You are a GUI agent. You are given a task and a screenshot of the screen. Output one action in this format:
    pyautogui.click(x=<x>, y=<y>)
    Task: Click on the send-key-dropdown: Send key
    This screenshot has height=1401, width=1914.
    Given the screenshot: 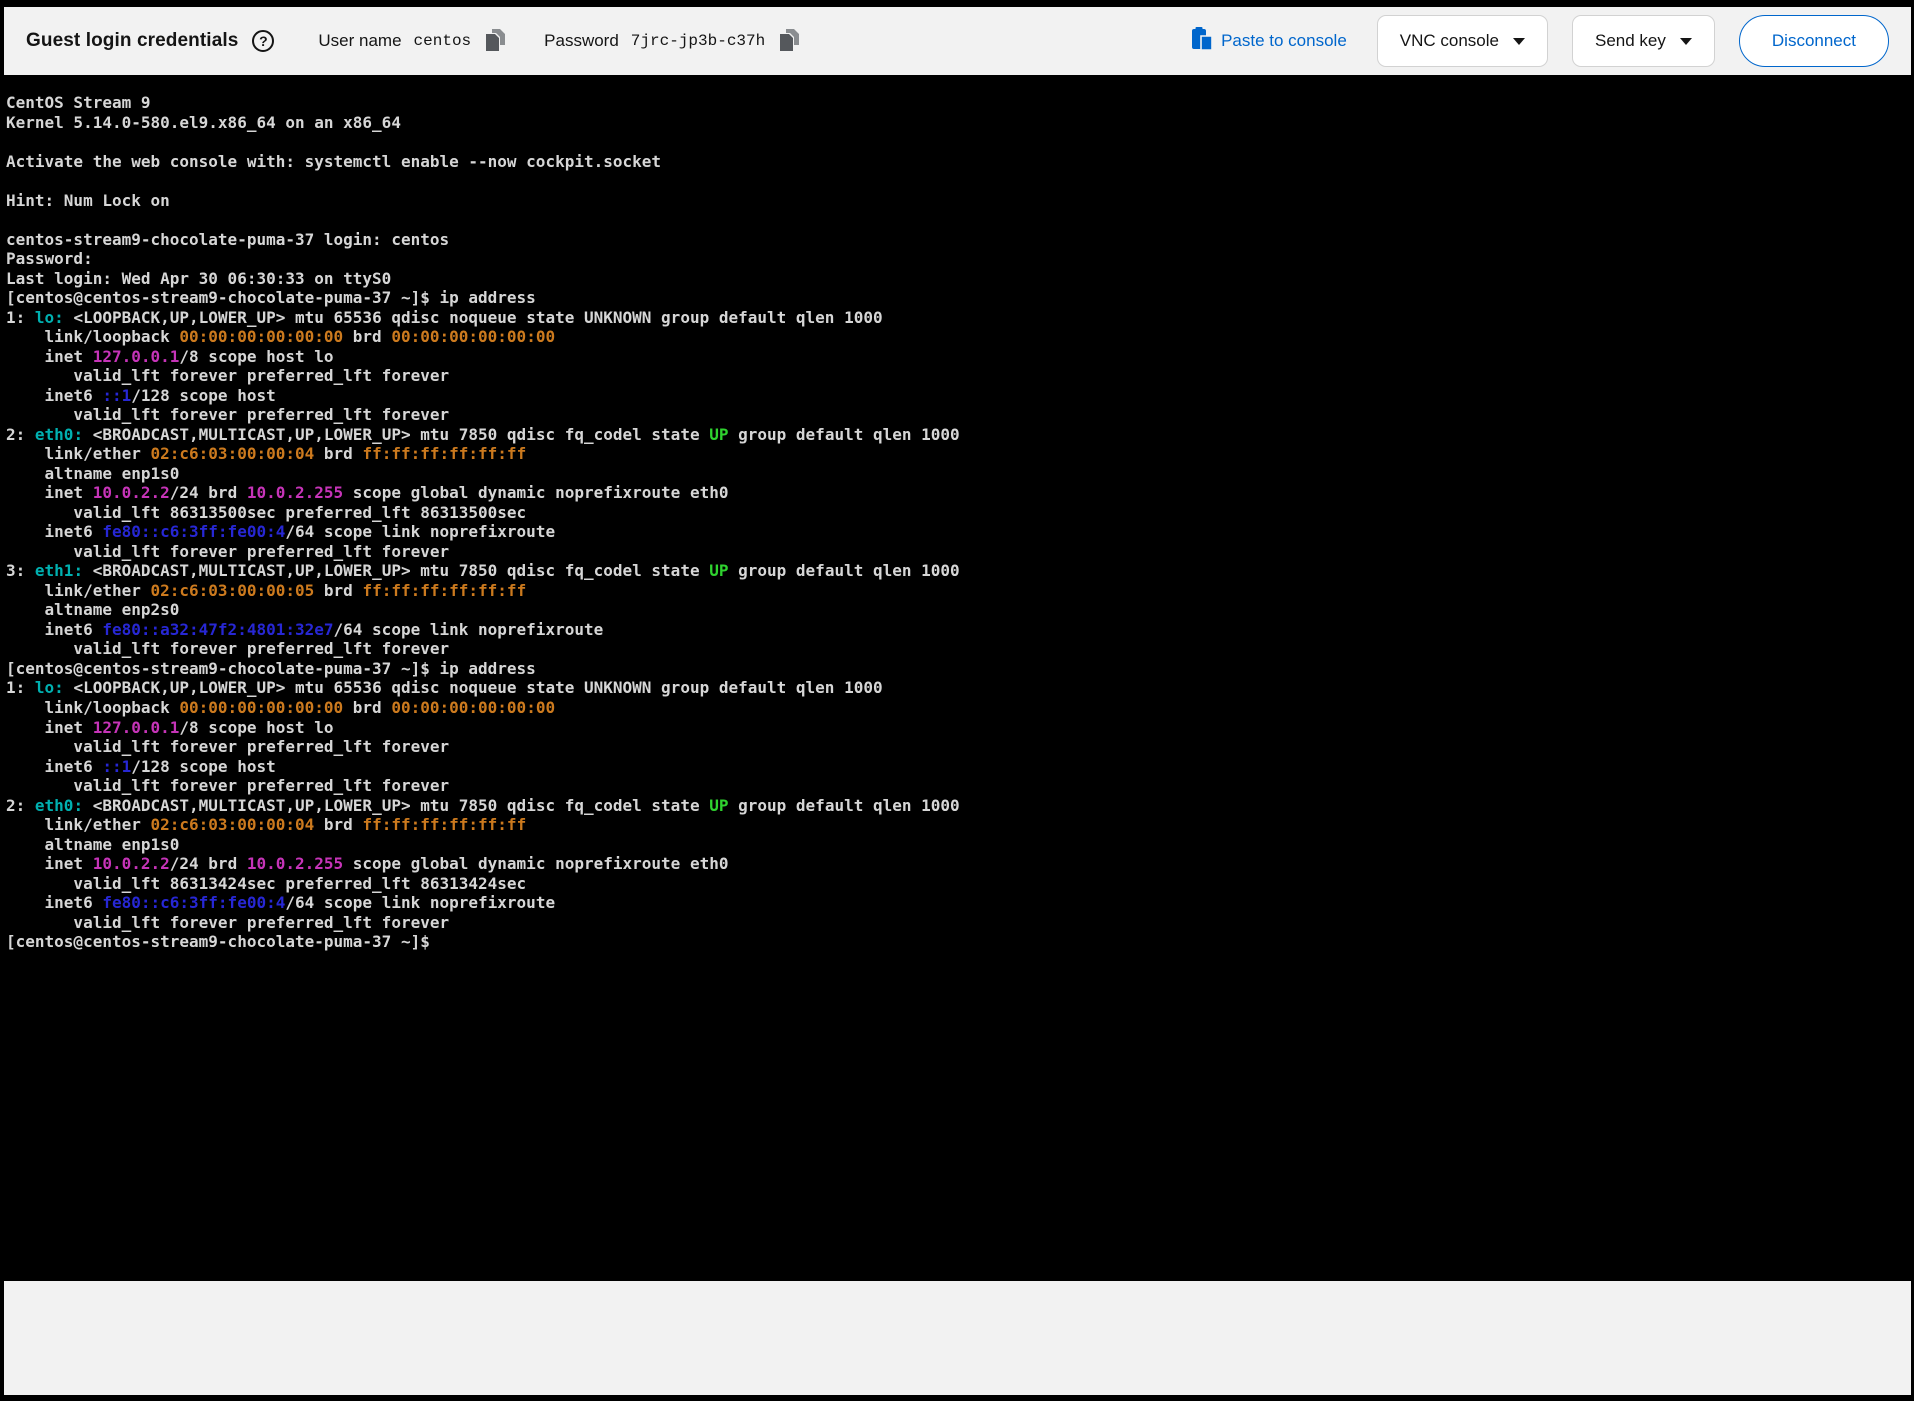 What is the action you would take?
    pyautogui.click(x=1643, y=41)
    